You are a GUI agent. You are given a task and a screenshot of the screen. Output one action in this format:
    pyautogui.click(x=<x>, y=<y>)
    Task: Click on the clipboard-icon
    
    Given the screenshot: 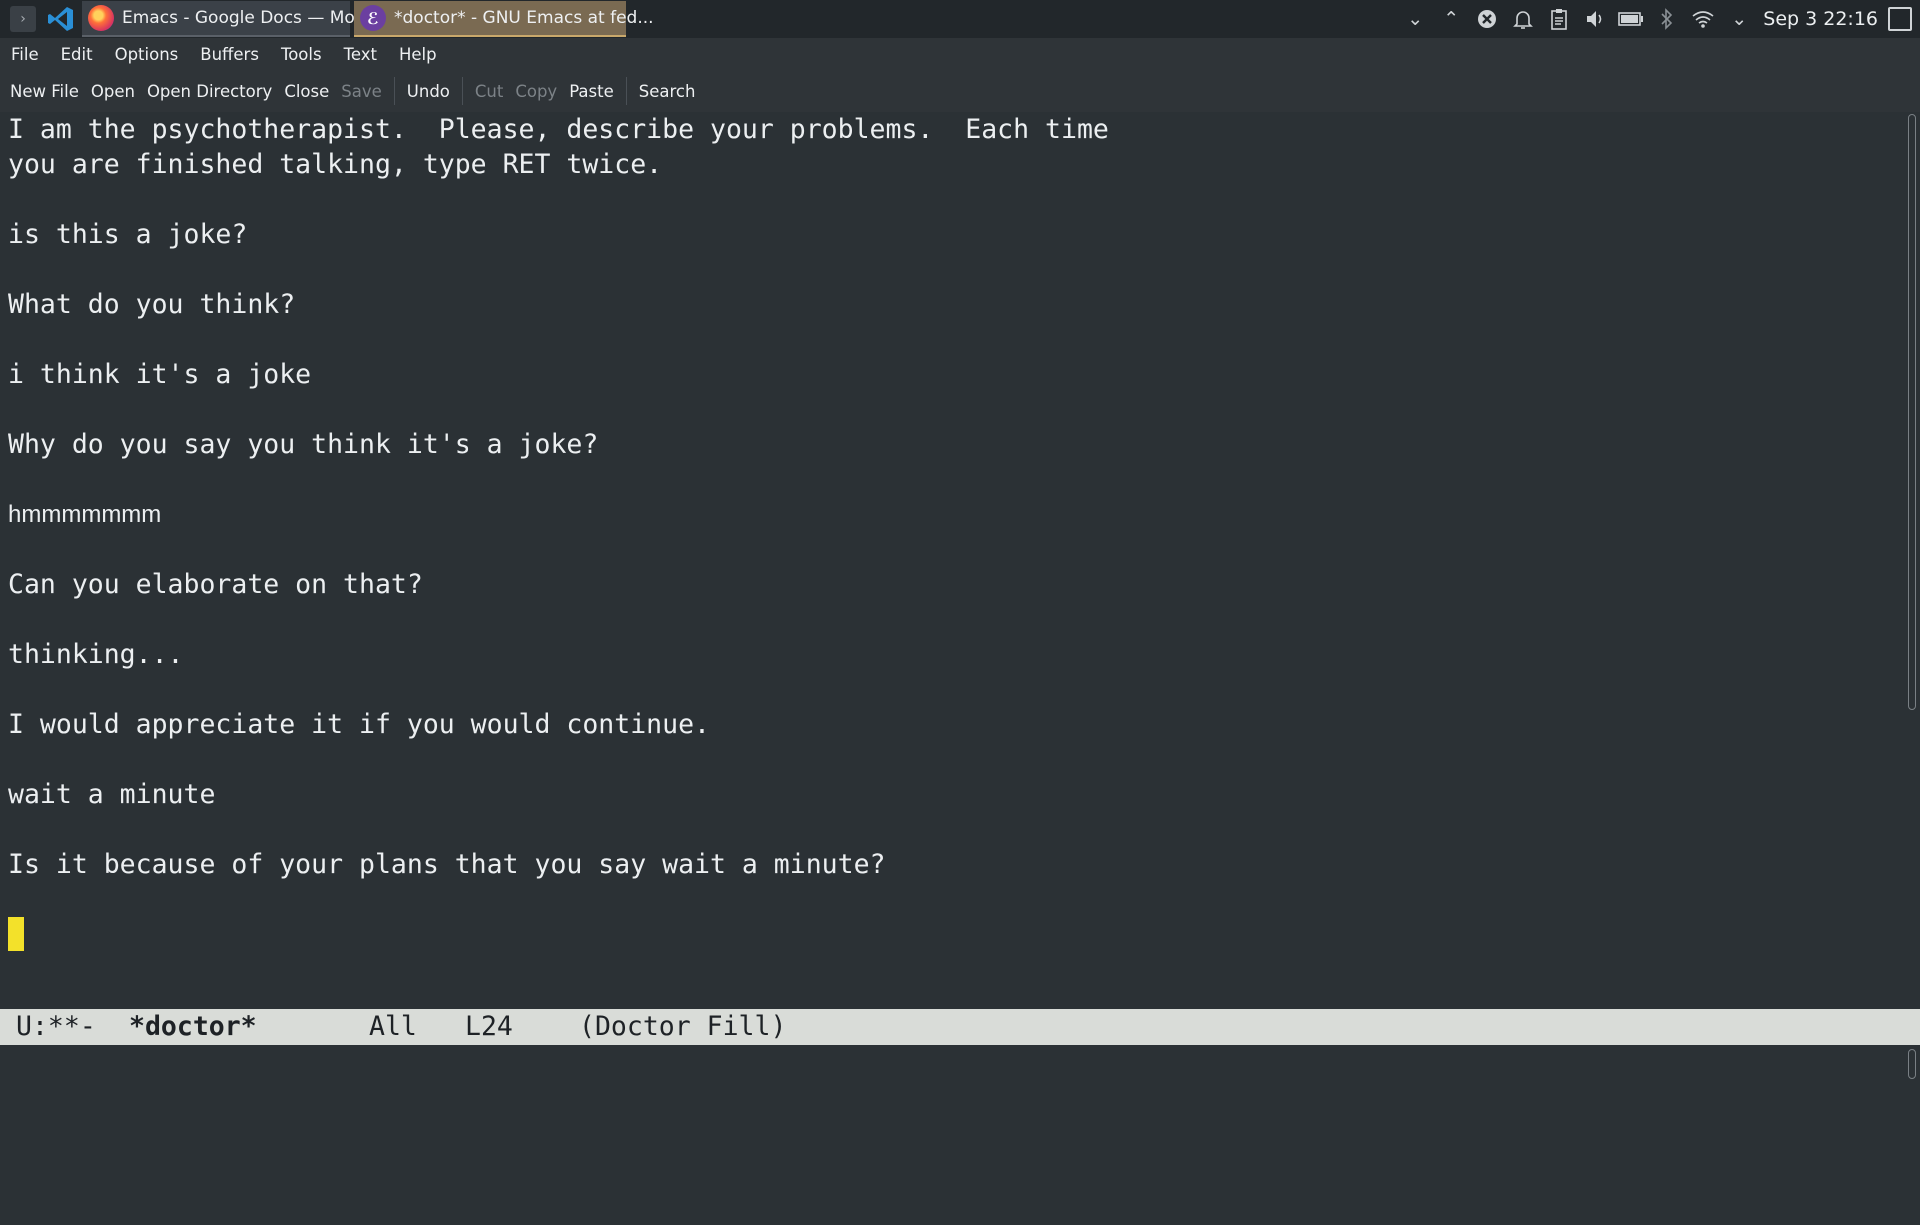 What is the action you would take?
    pyautogui.click(x=1559, y=19)
    